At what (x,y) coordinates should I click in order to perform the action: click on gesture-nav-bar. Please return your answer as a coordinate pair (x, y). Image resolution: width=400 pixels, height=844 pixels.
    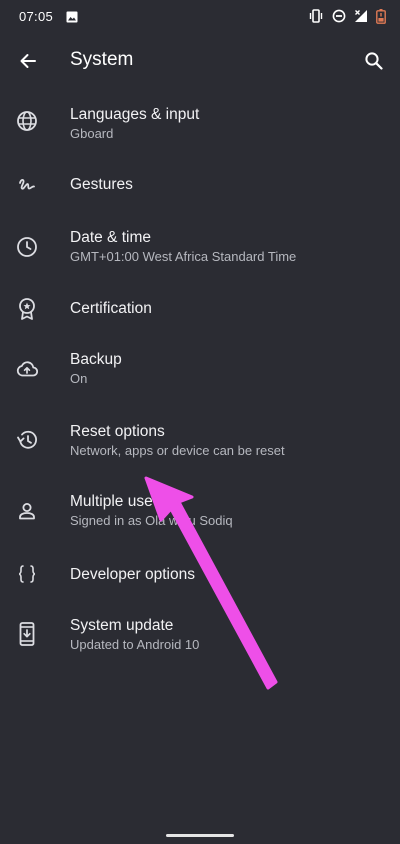
    Looking at the image, I should click on (200, 835).